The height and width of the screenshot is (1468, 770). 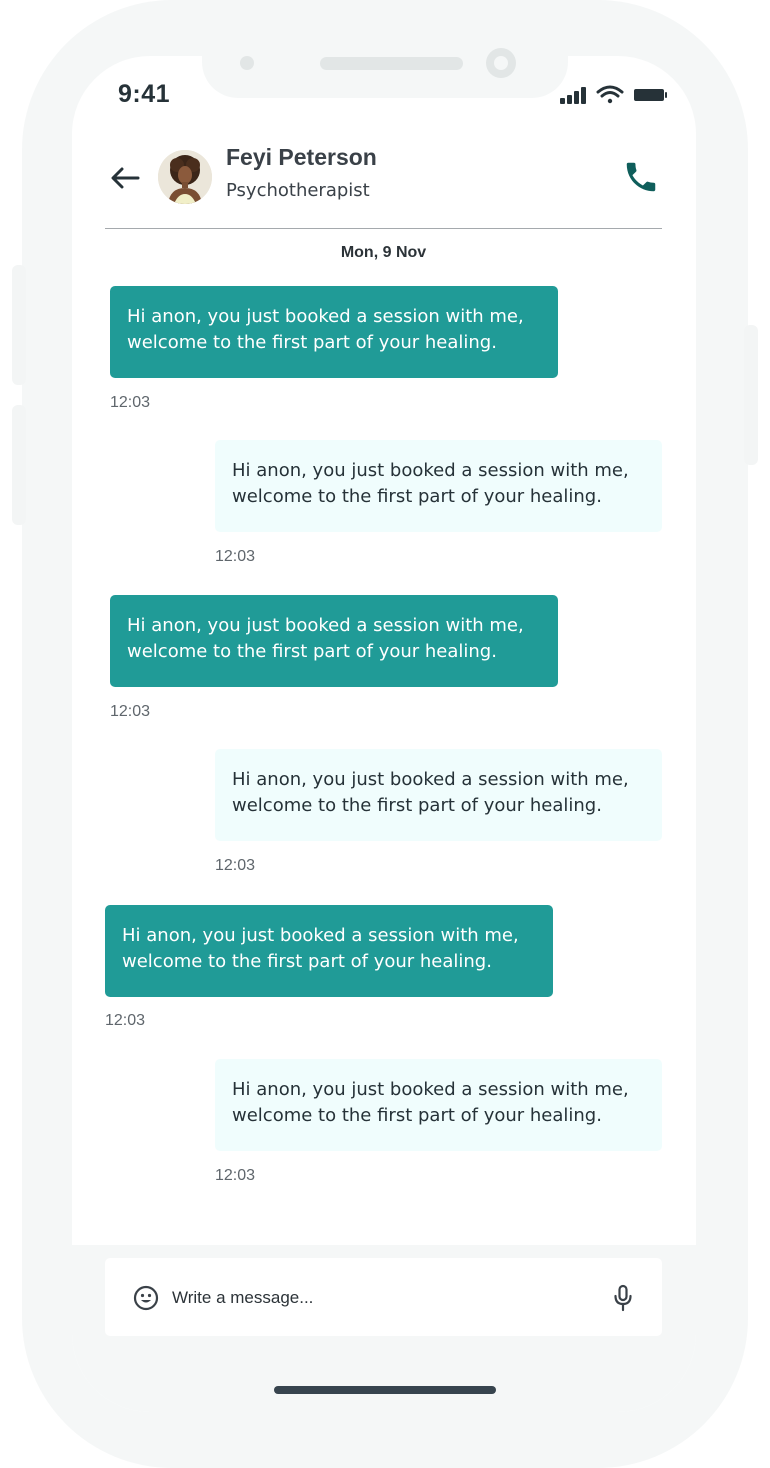 What do you see at coordinates (623, 1298) in the screenshot?
I see `microphone-icon` at bounding box center [623, 1298].